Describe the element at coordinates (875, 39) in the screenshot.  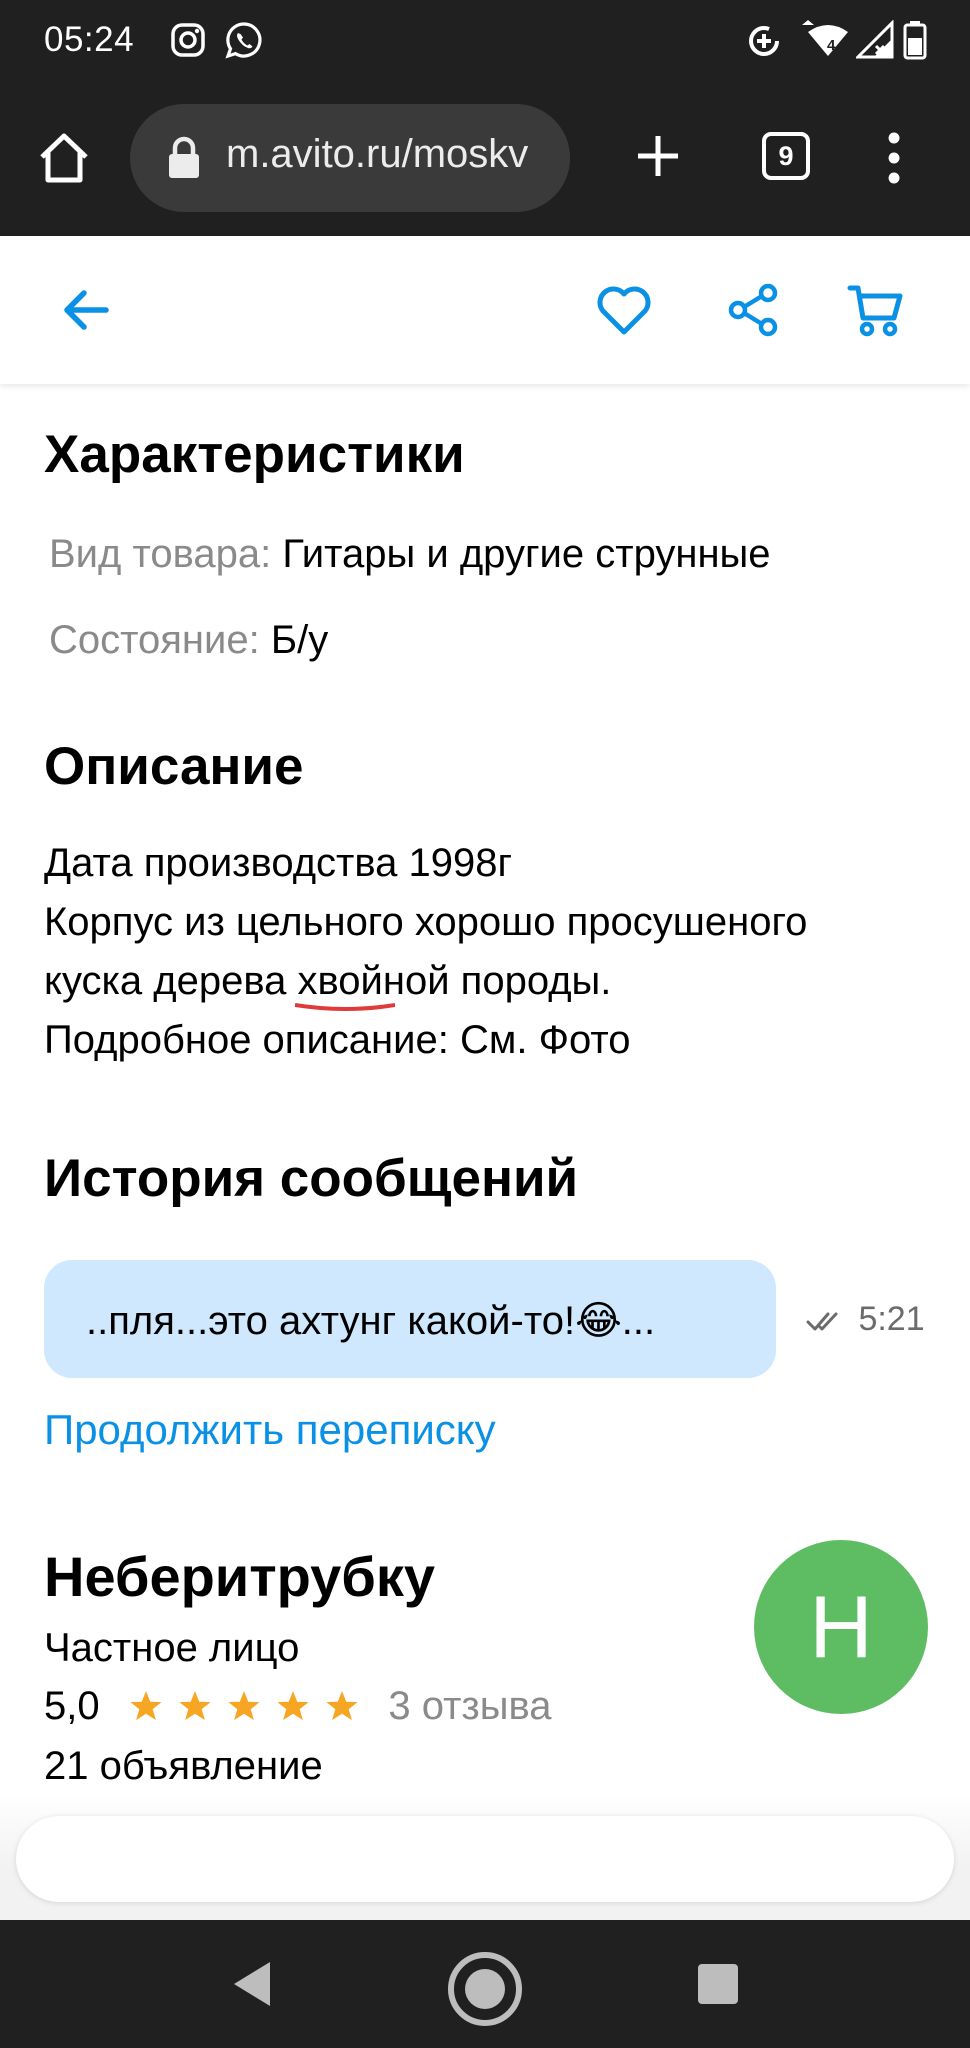
I see `signal-icon` at that location.